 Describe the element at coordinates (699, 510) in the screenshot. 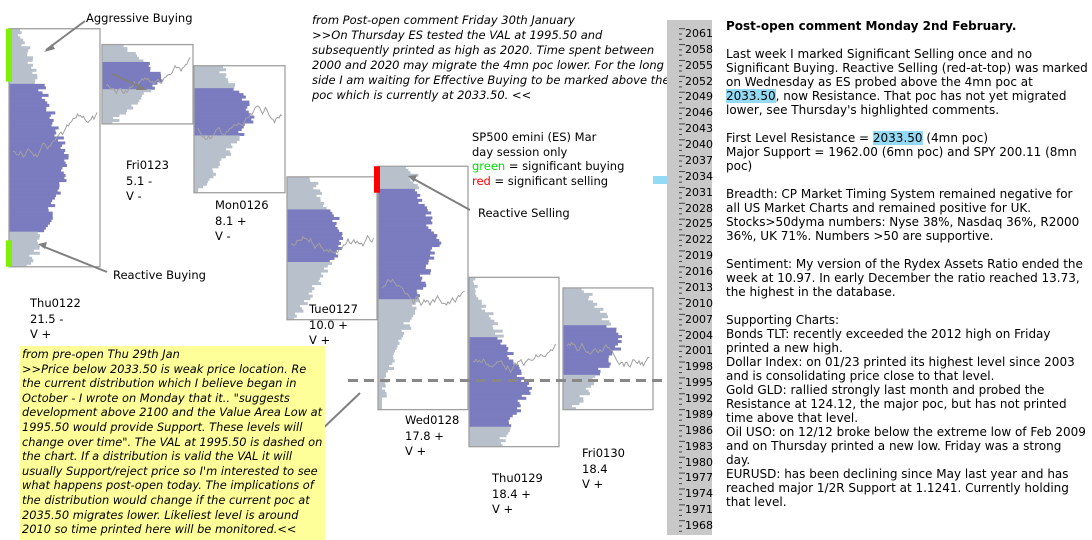

I see `axis-tick-label: 1971` at that location.